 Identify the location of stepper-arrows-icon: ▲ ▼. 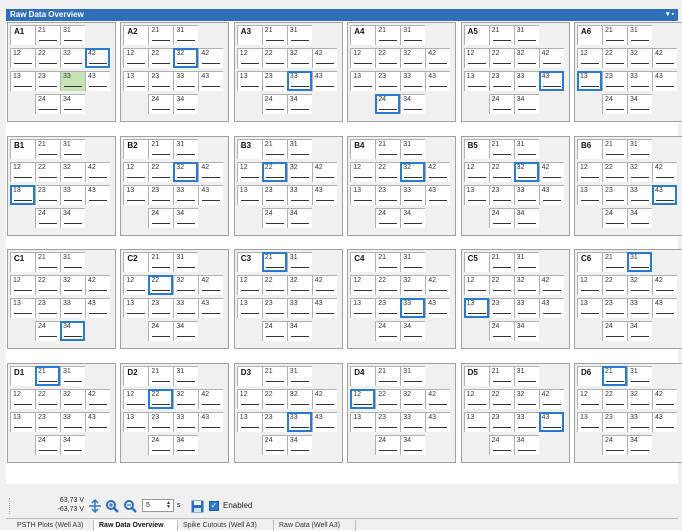
(168, 505).